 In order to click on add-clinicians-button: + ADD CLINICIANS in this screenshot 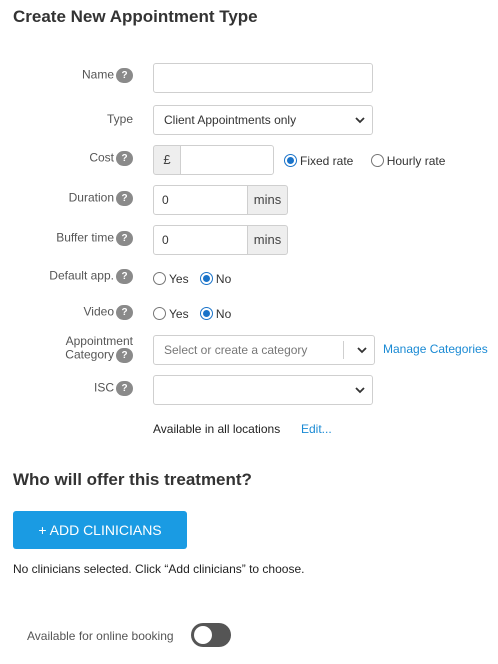, I will do `click(100, 530)`.